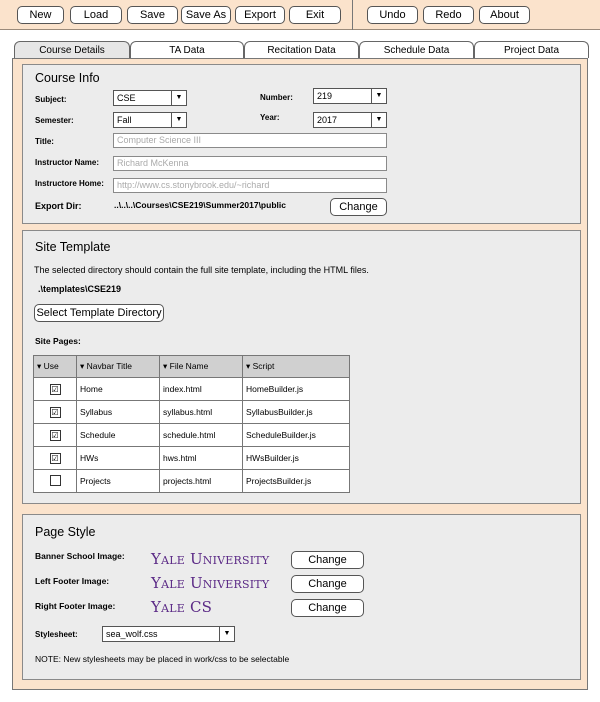 The height and width of the screenshot is (702, 600). What do you see at coordinates (69, 183) in the screenshot?
I see `instructor-home-label: Instructore Home:` at bounding box center [69, 183].